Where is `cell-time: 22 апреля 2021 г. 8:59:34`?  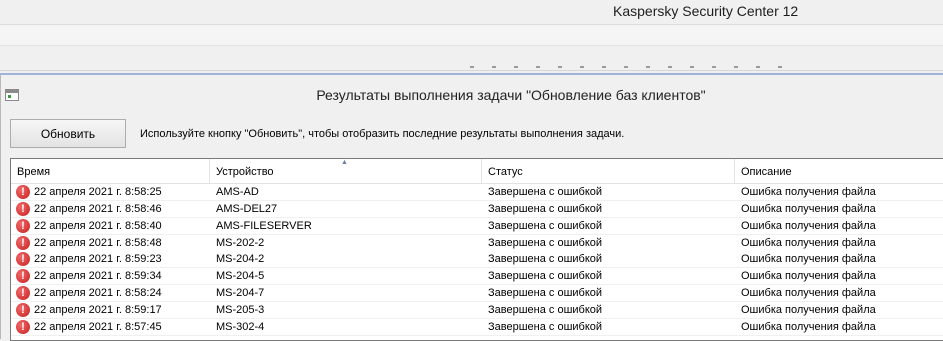 cell-time: 22 апреля 2021 г. 8:59:34 is located at coordinates (98, 276).